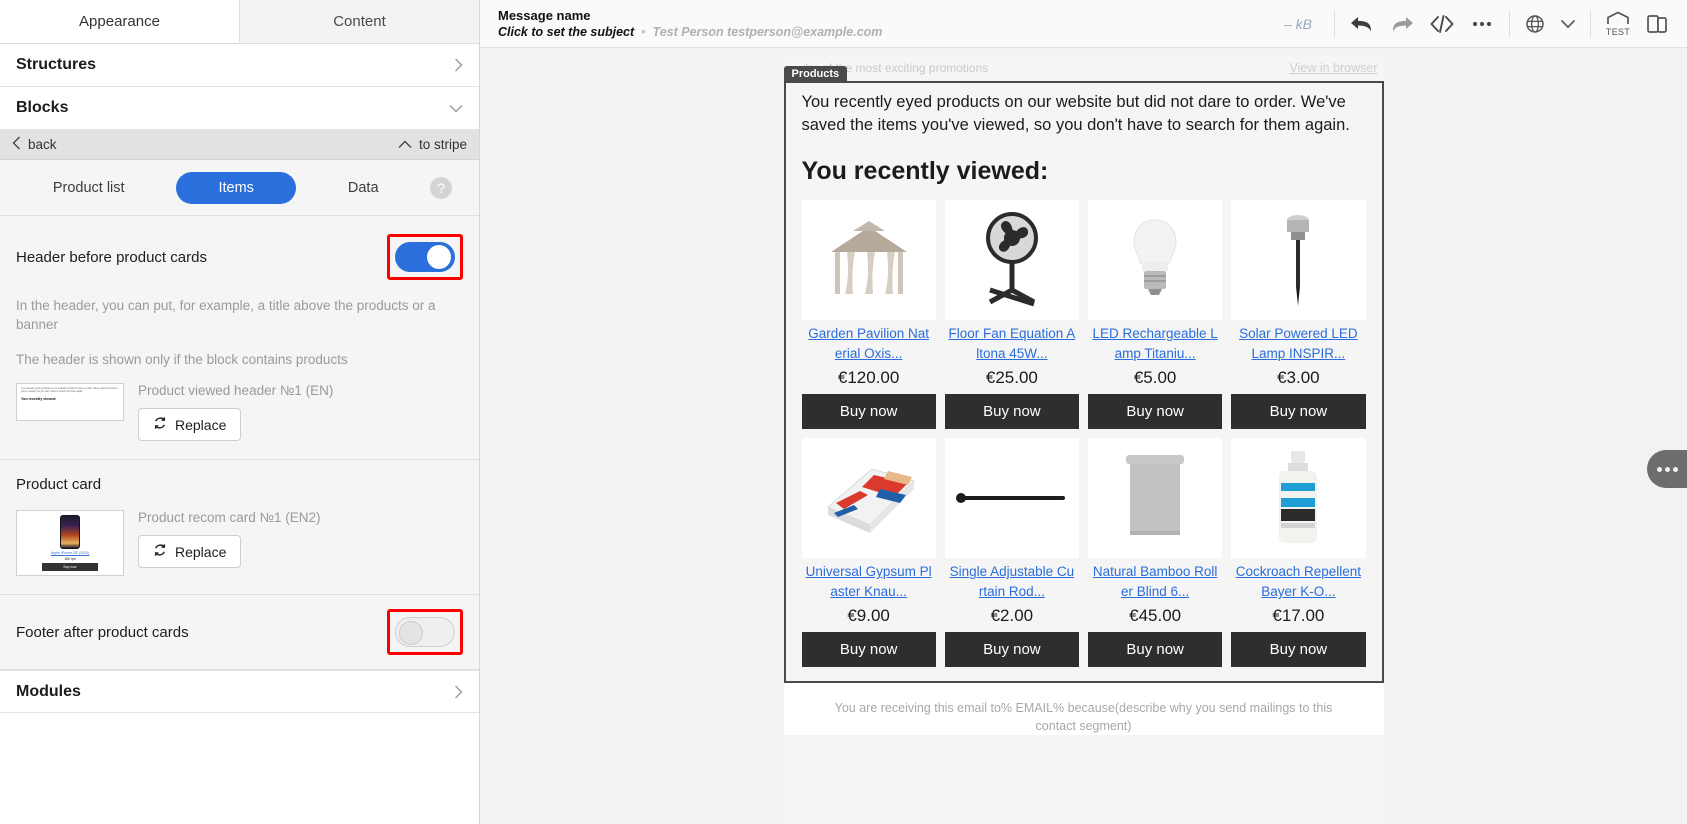 This screenshot has height=824, width=1687. I want to click on header-before-product-cards-toggle, so click(425, 257).